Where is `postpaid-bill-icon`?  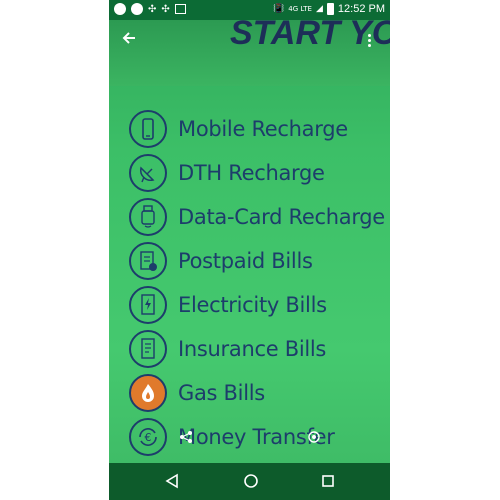 postpaid-bill-icon is located at coordinates (148, 261).